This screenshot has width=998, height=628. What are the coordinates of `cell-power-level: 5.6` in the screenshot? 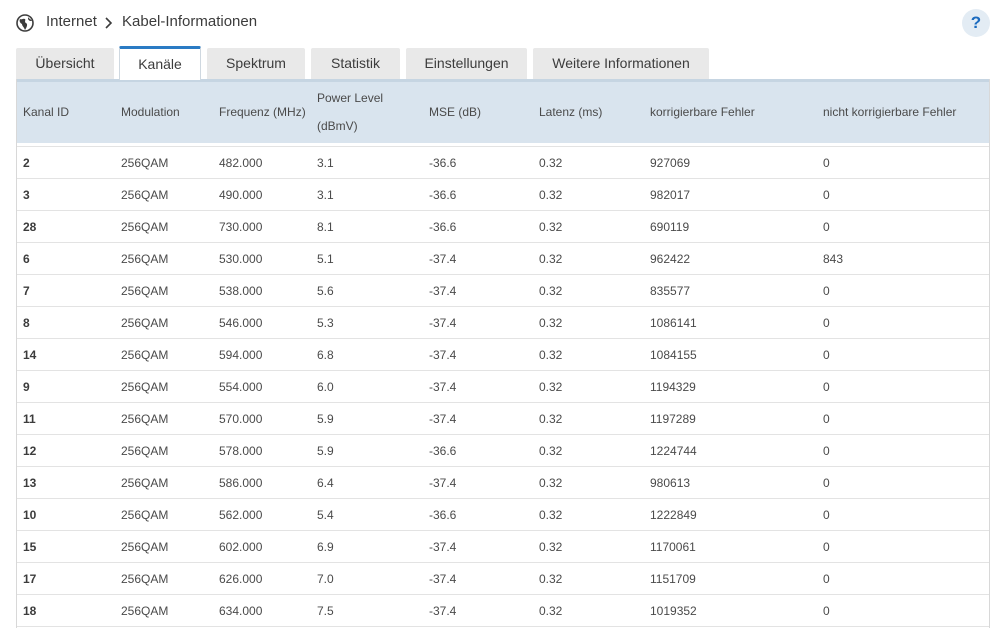 It's located at (325, 291).